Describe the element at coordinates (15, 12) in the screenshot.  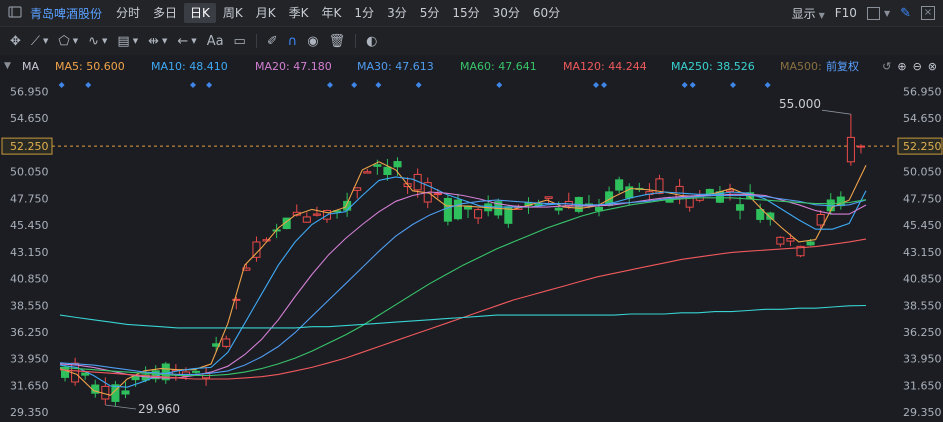
I see `menu-icon` at that location.